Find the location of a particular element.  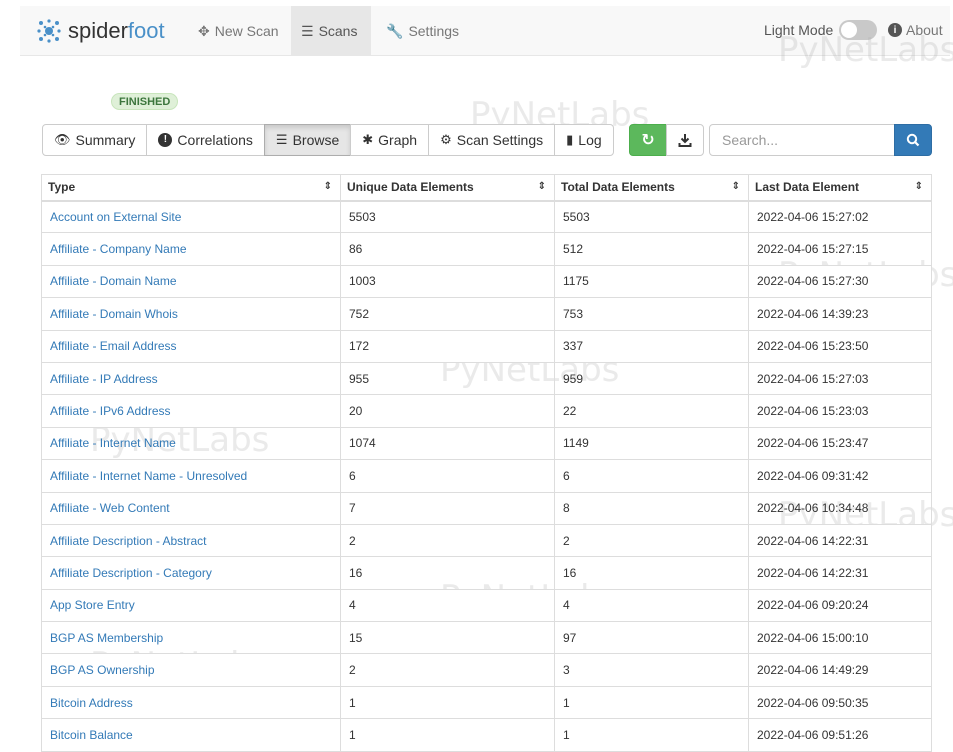

table-row: BGP AS Membership 15 97 2022-04-06 15:00:10 is located at coordinates (486, 638).